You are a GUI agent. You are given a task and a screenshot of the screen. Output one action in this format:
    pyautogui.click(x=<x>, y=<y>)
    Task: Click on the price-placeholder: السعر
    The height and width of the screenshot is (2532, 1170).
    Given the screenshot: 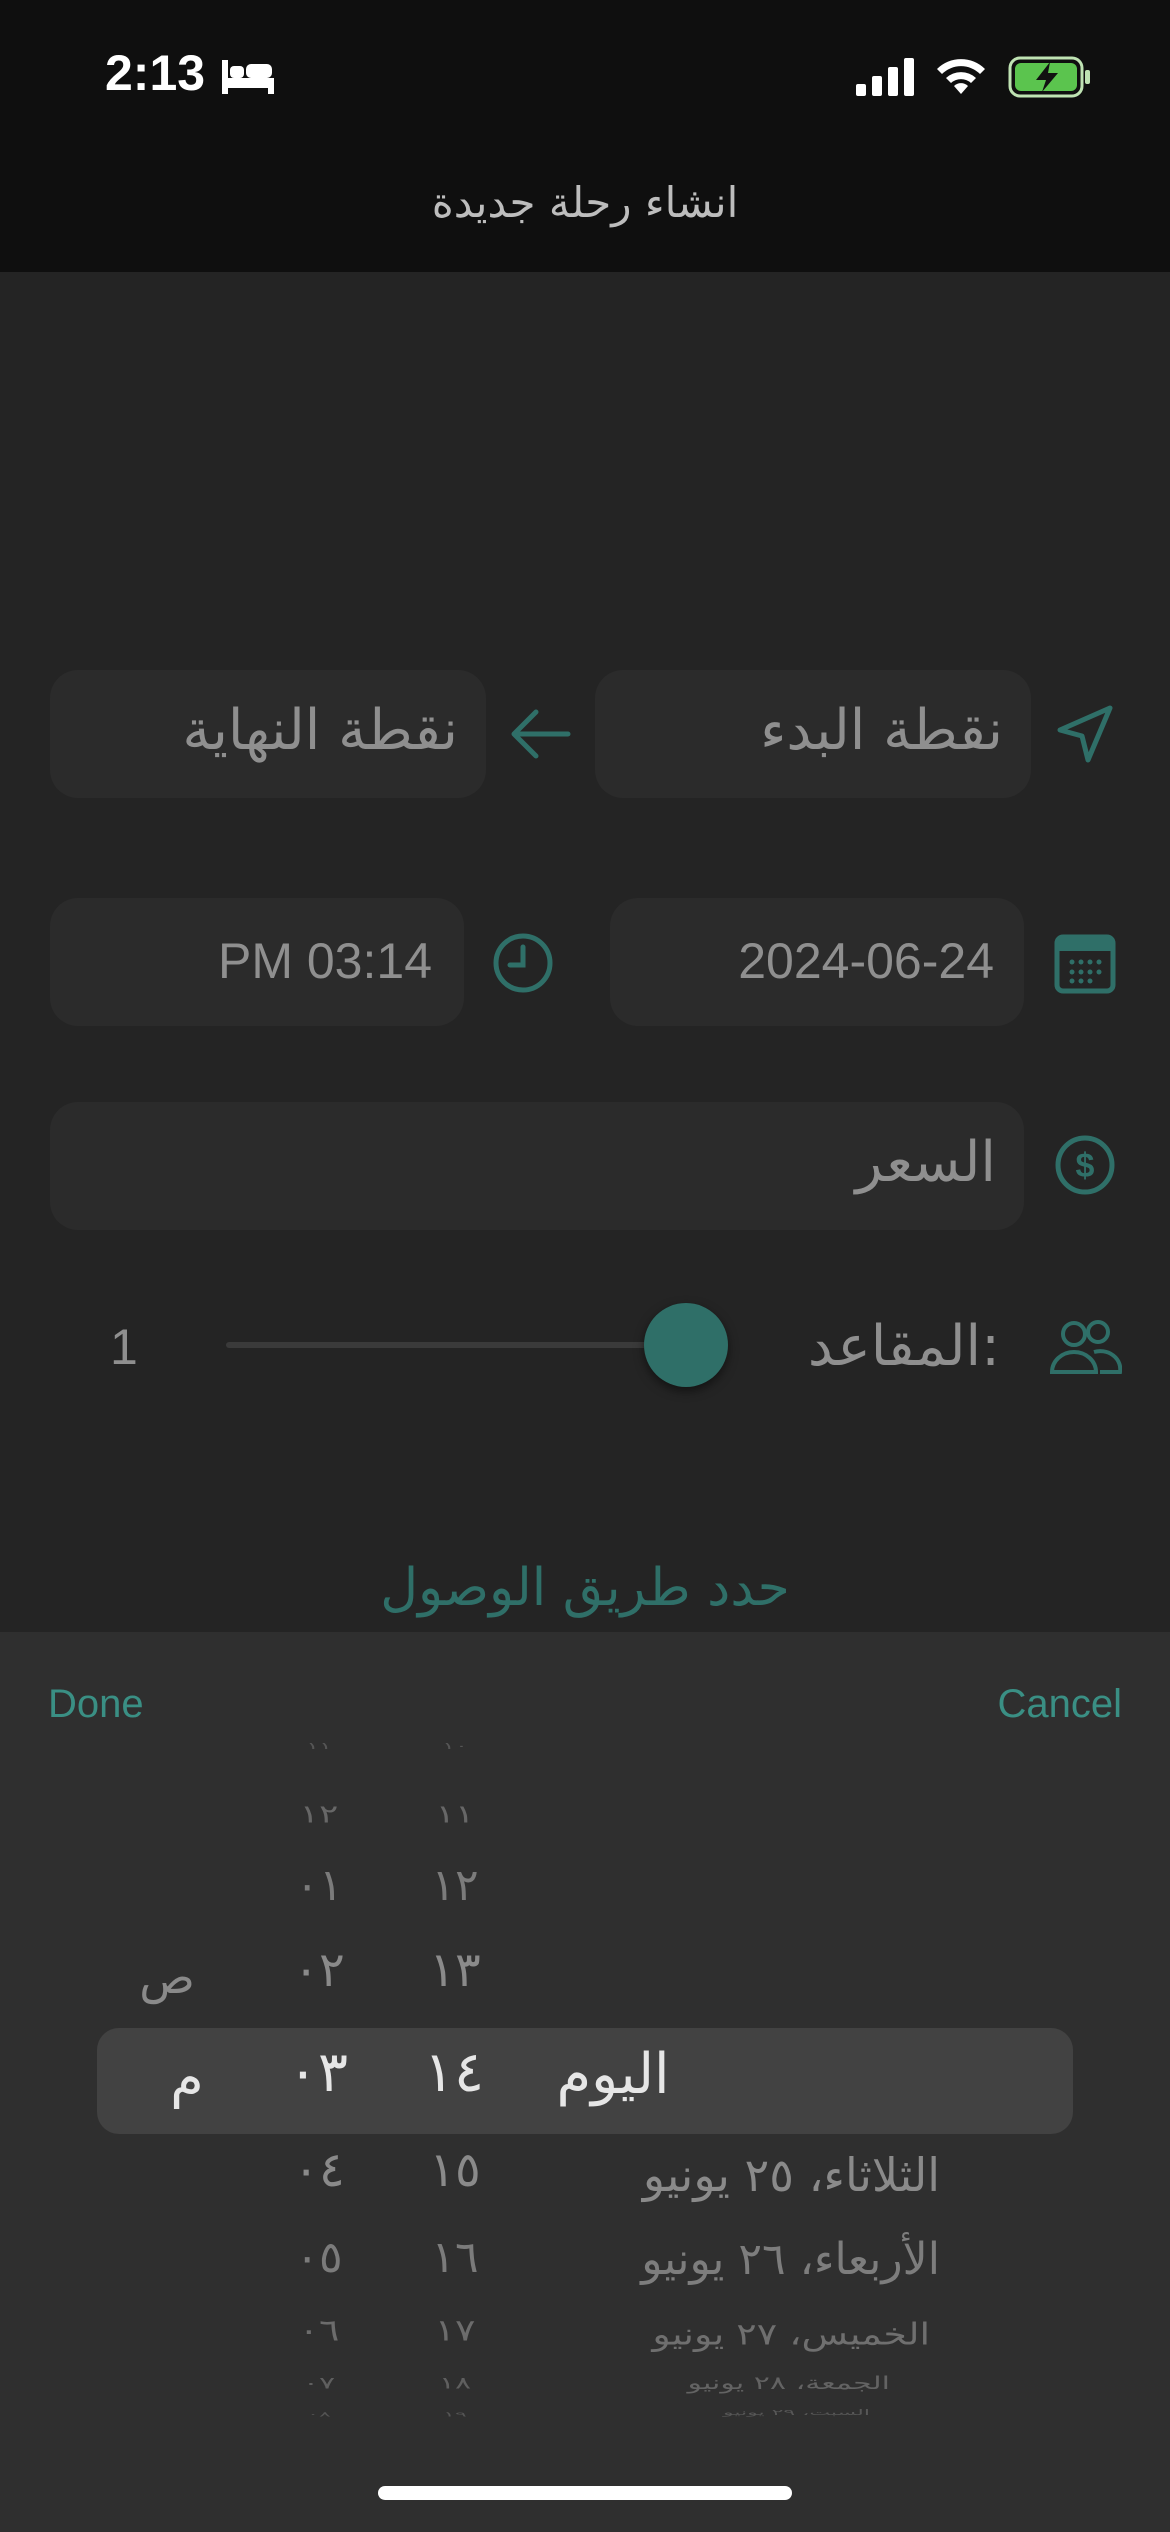 What is the action you would take?
    pyautogui.click(x=926, y=1162)
    